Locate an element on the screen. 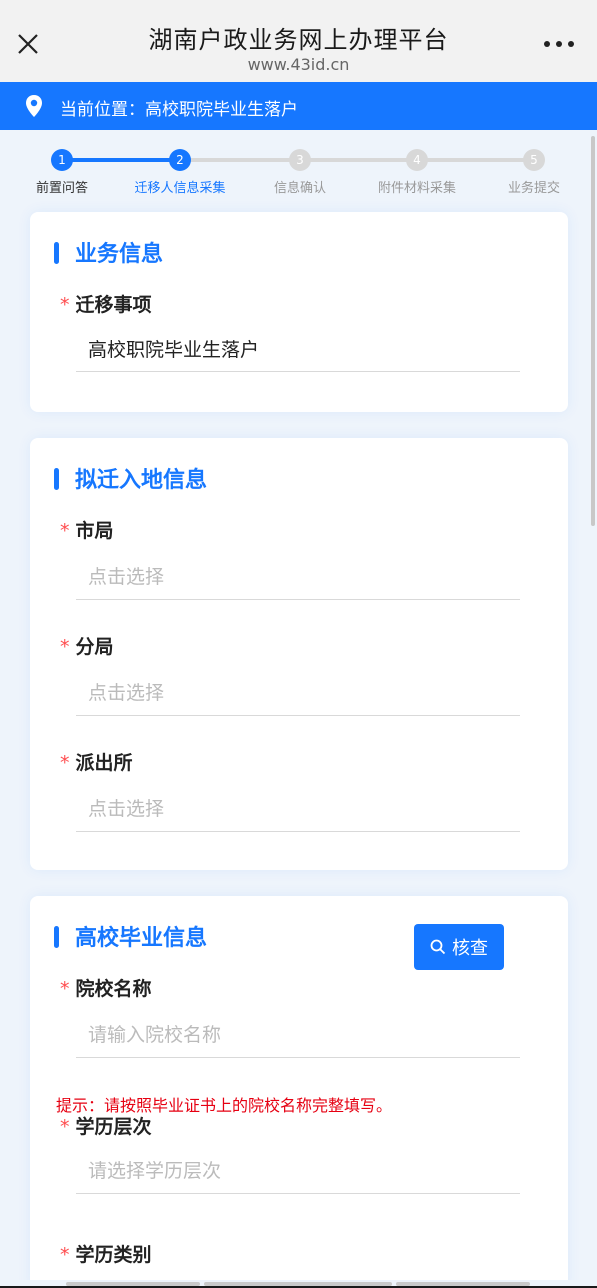 Image resolution: width=597 pixels, height=1288 pixels. city-bureau-label: * 市局 is located at coordinates (87, 529).